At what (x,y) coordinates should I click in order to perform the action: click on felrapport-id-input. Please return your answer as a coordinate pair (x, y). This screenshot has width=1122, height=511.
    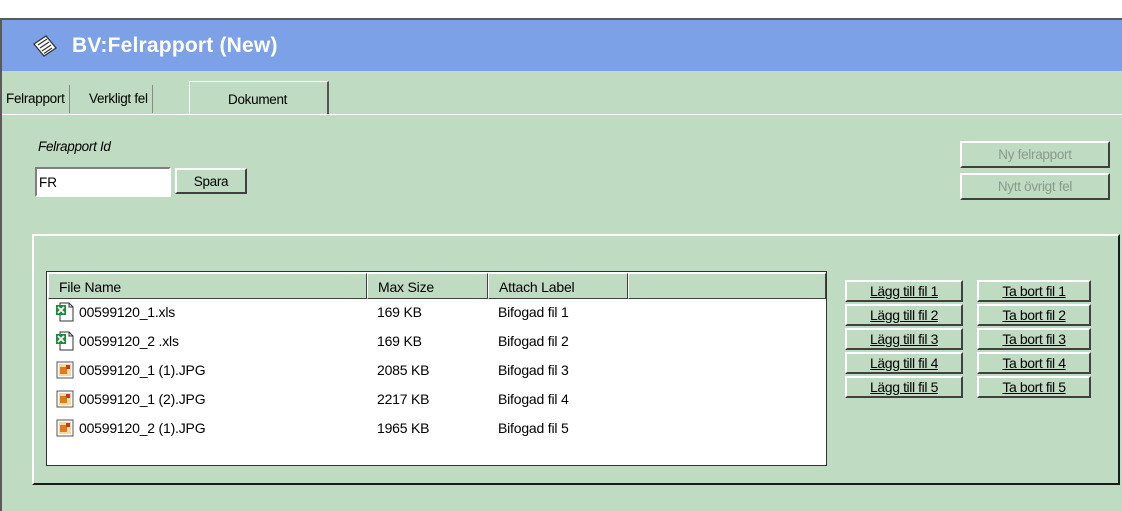
    Looking at the image, I should click on (103, 182).